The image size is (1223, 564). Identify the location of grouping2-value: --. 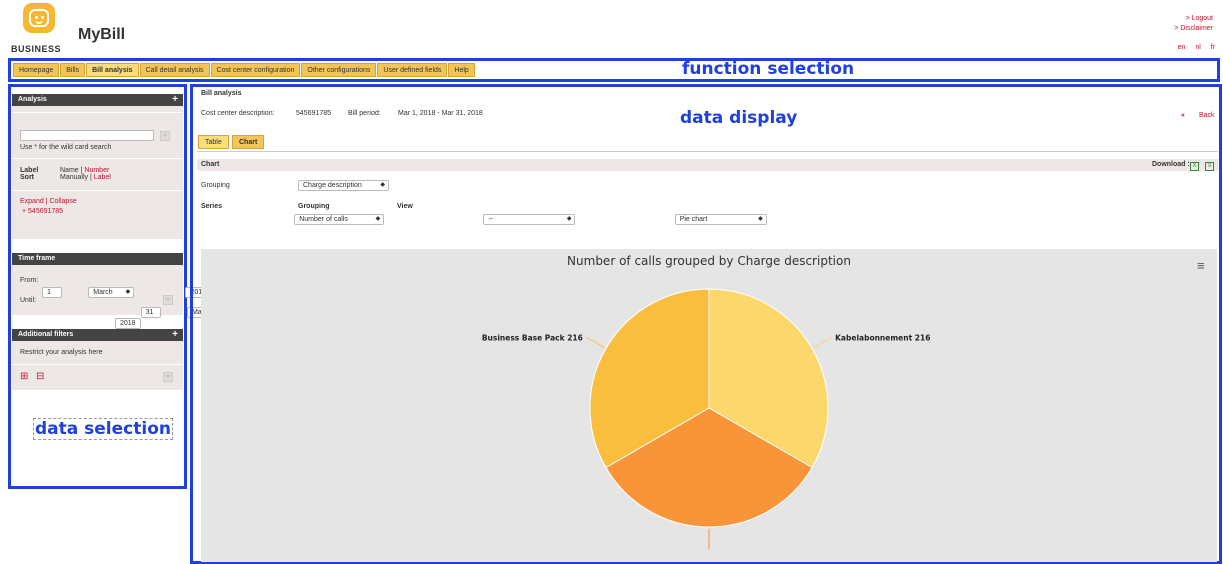
(491, 219).